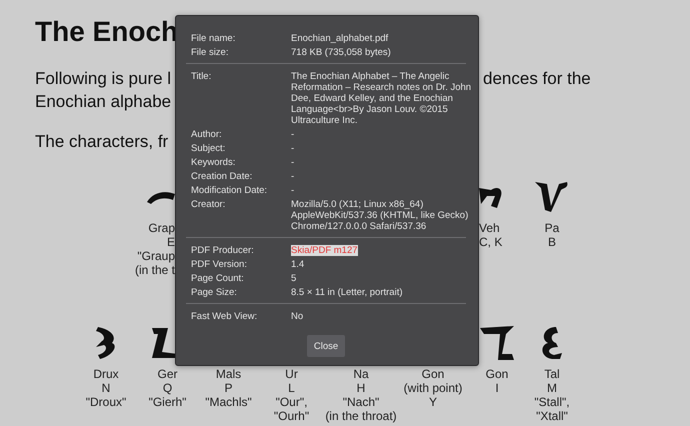  Describe the element at coordinates (106, 32) in the screenshot. I see `page-heading: The Enoch` at that location.